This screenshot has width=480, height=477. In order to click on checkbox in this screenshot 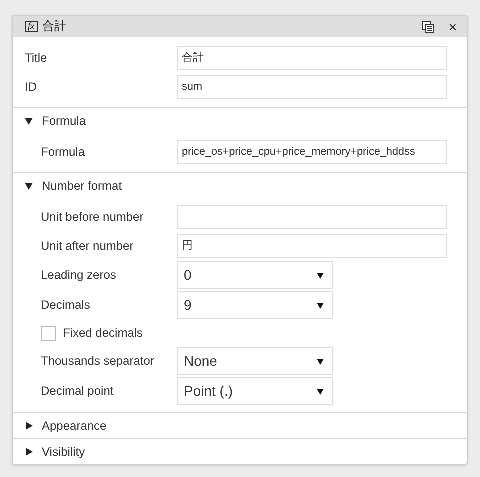, I will do `click(48, 333)`.